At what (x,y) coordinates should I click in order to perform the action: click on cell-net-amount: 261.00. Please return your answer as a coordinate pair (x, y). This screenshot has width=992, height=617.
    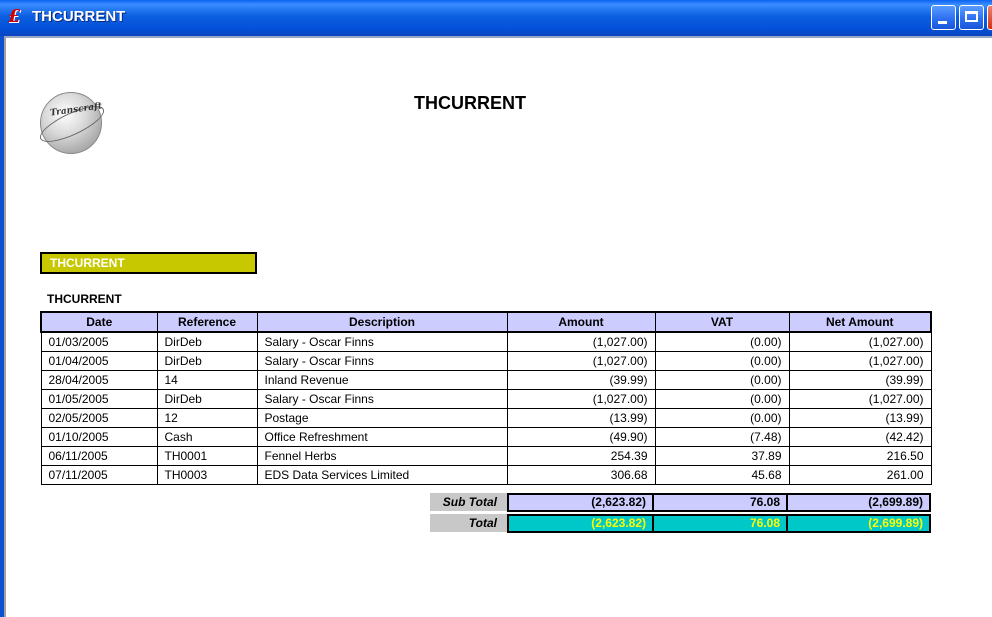
    Looking at the image, I should click on (860, 475).